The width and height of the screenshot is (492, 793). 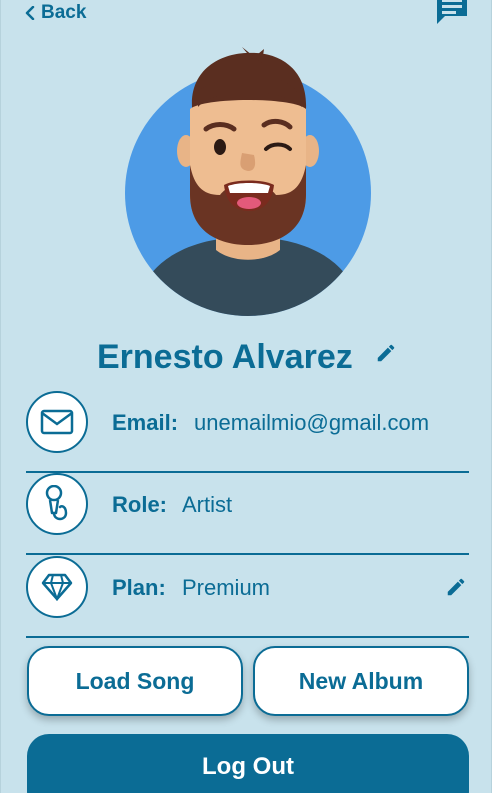 I want to click on profile-name: Ernesto Alvarez, so click(x=225, y=357).